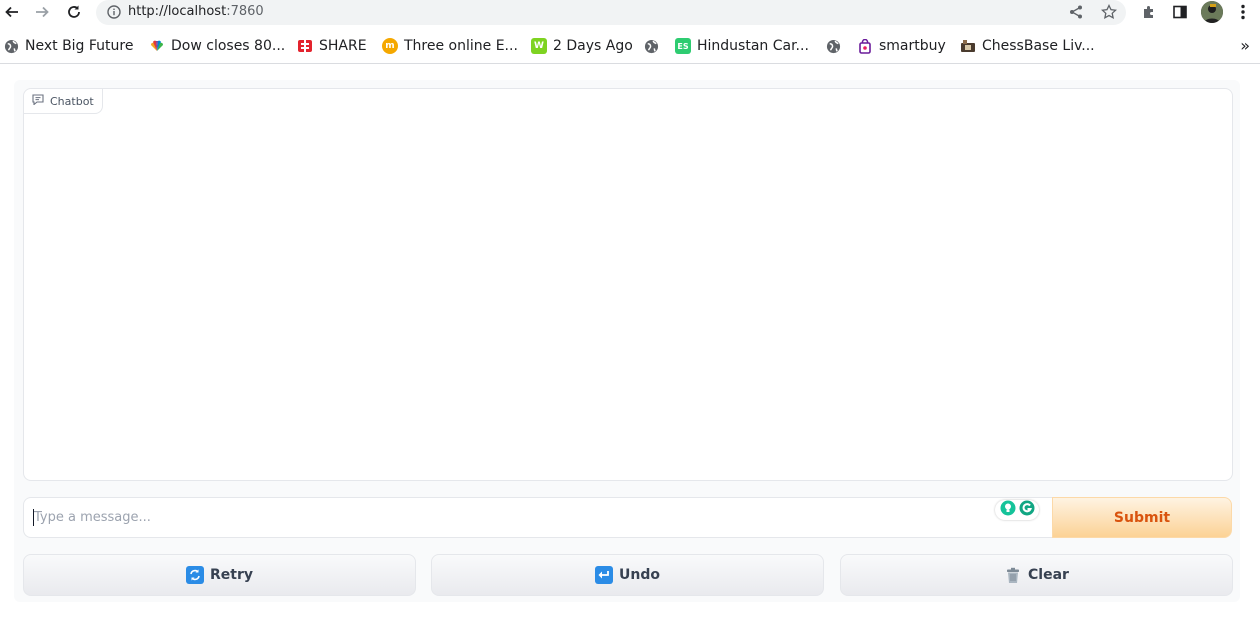  What do you see at coordinates (390, 46) in the screenshot?
I see `orange-m-icon: m` at bounding box center [390, 46].